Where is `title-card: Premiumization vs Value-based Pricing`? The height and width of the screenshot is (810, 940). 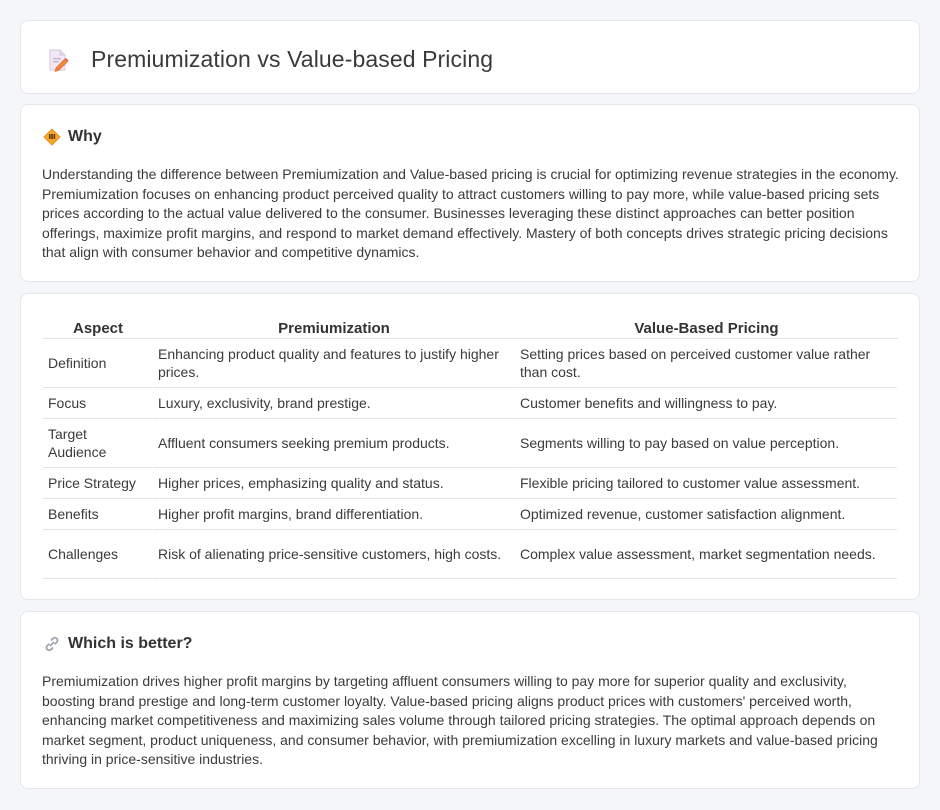 title-card: Premiumization vs Value-based Pricing is located at coordinates (470, 57).